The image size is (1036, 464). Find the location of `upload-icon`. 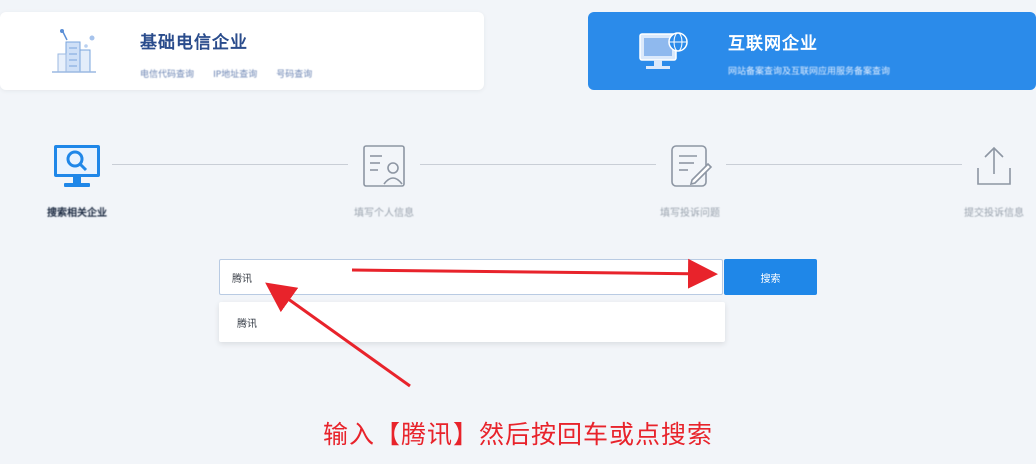

upload-icon is located at coordinates (975, 166).